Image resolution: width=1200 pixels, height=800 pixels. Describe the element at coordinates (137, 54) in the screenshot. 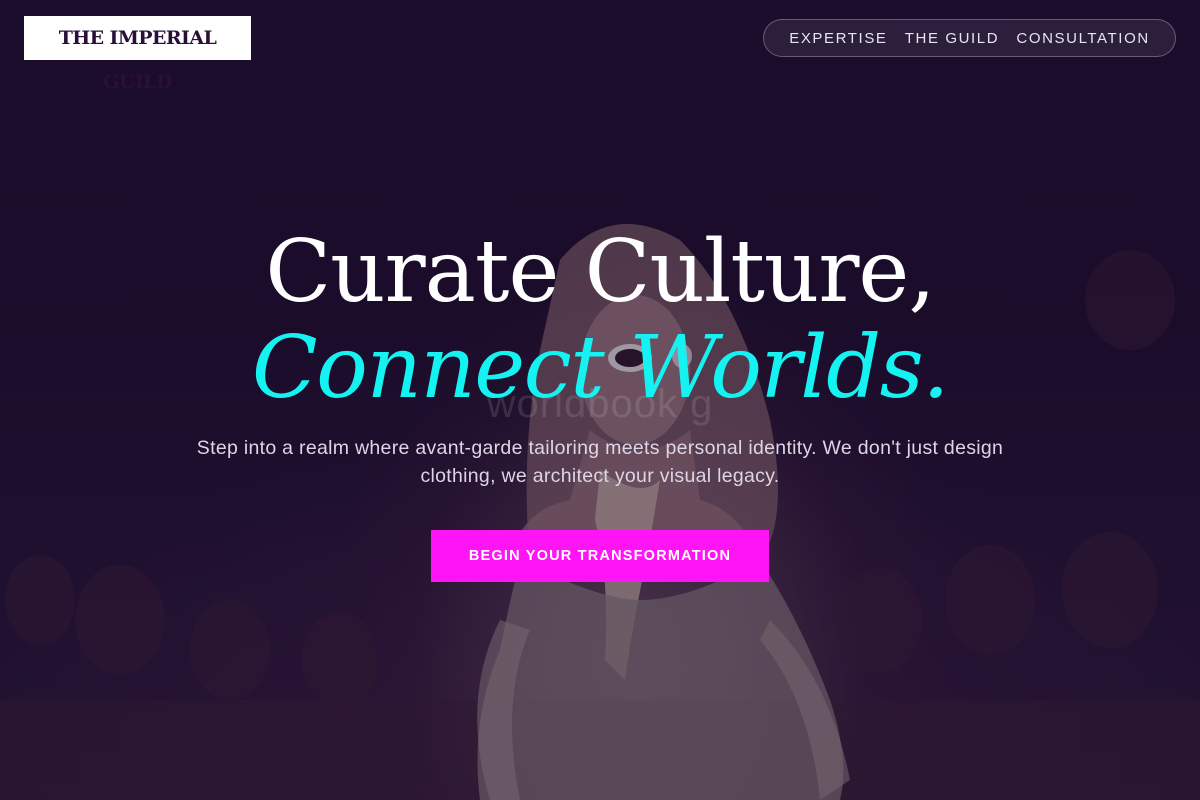

I see `brand-logo: THE IMPERIAL GUILD` at that location.